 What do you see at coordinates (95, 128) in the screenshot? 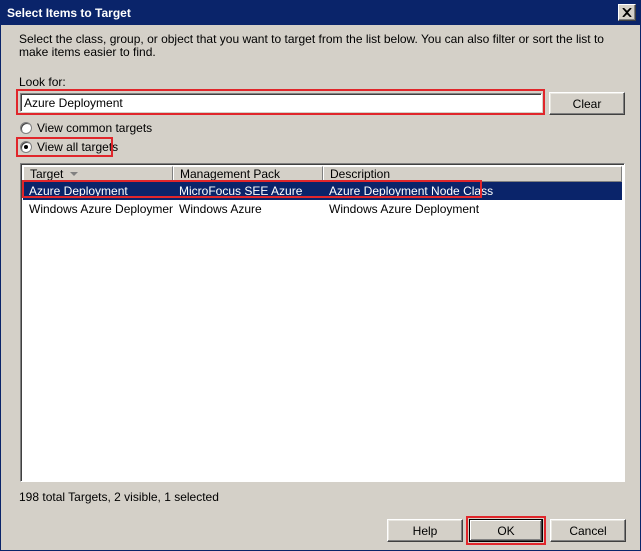
I see `radio-label: View common targets` at bounding box center [95, 128].